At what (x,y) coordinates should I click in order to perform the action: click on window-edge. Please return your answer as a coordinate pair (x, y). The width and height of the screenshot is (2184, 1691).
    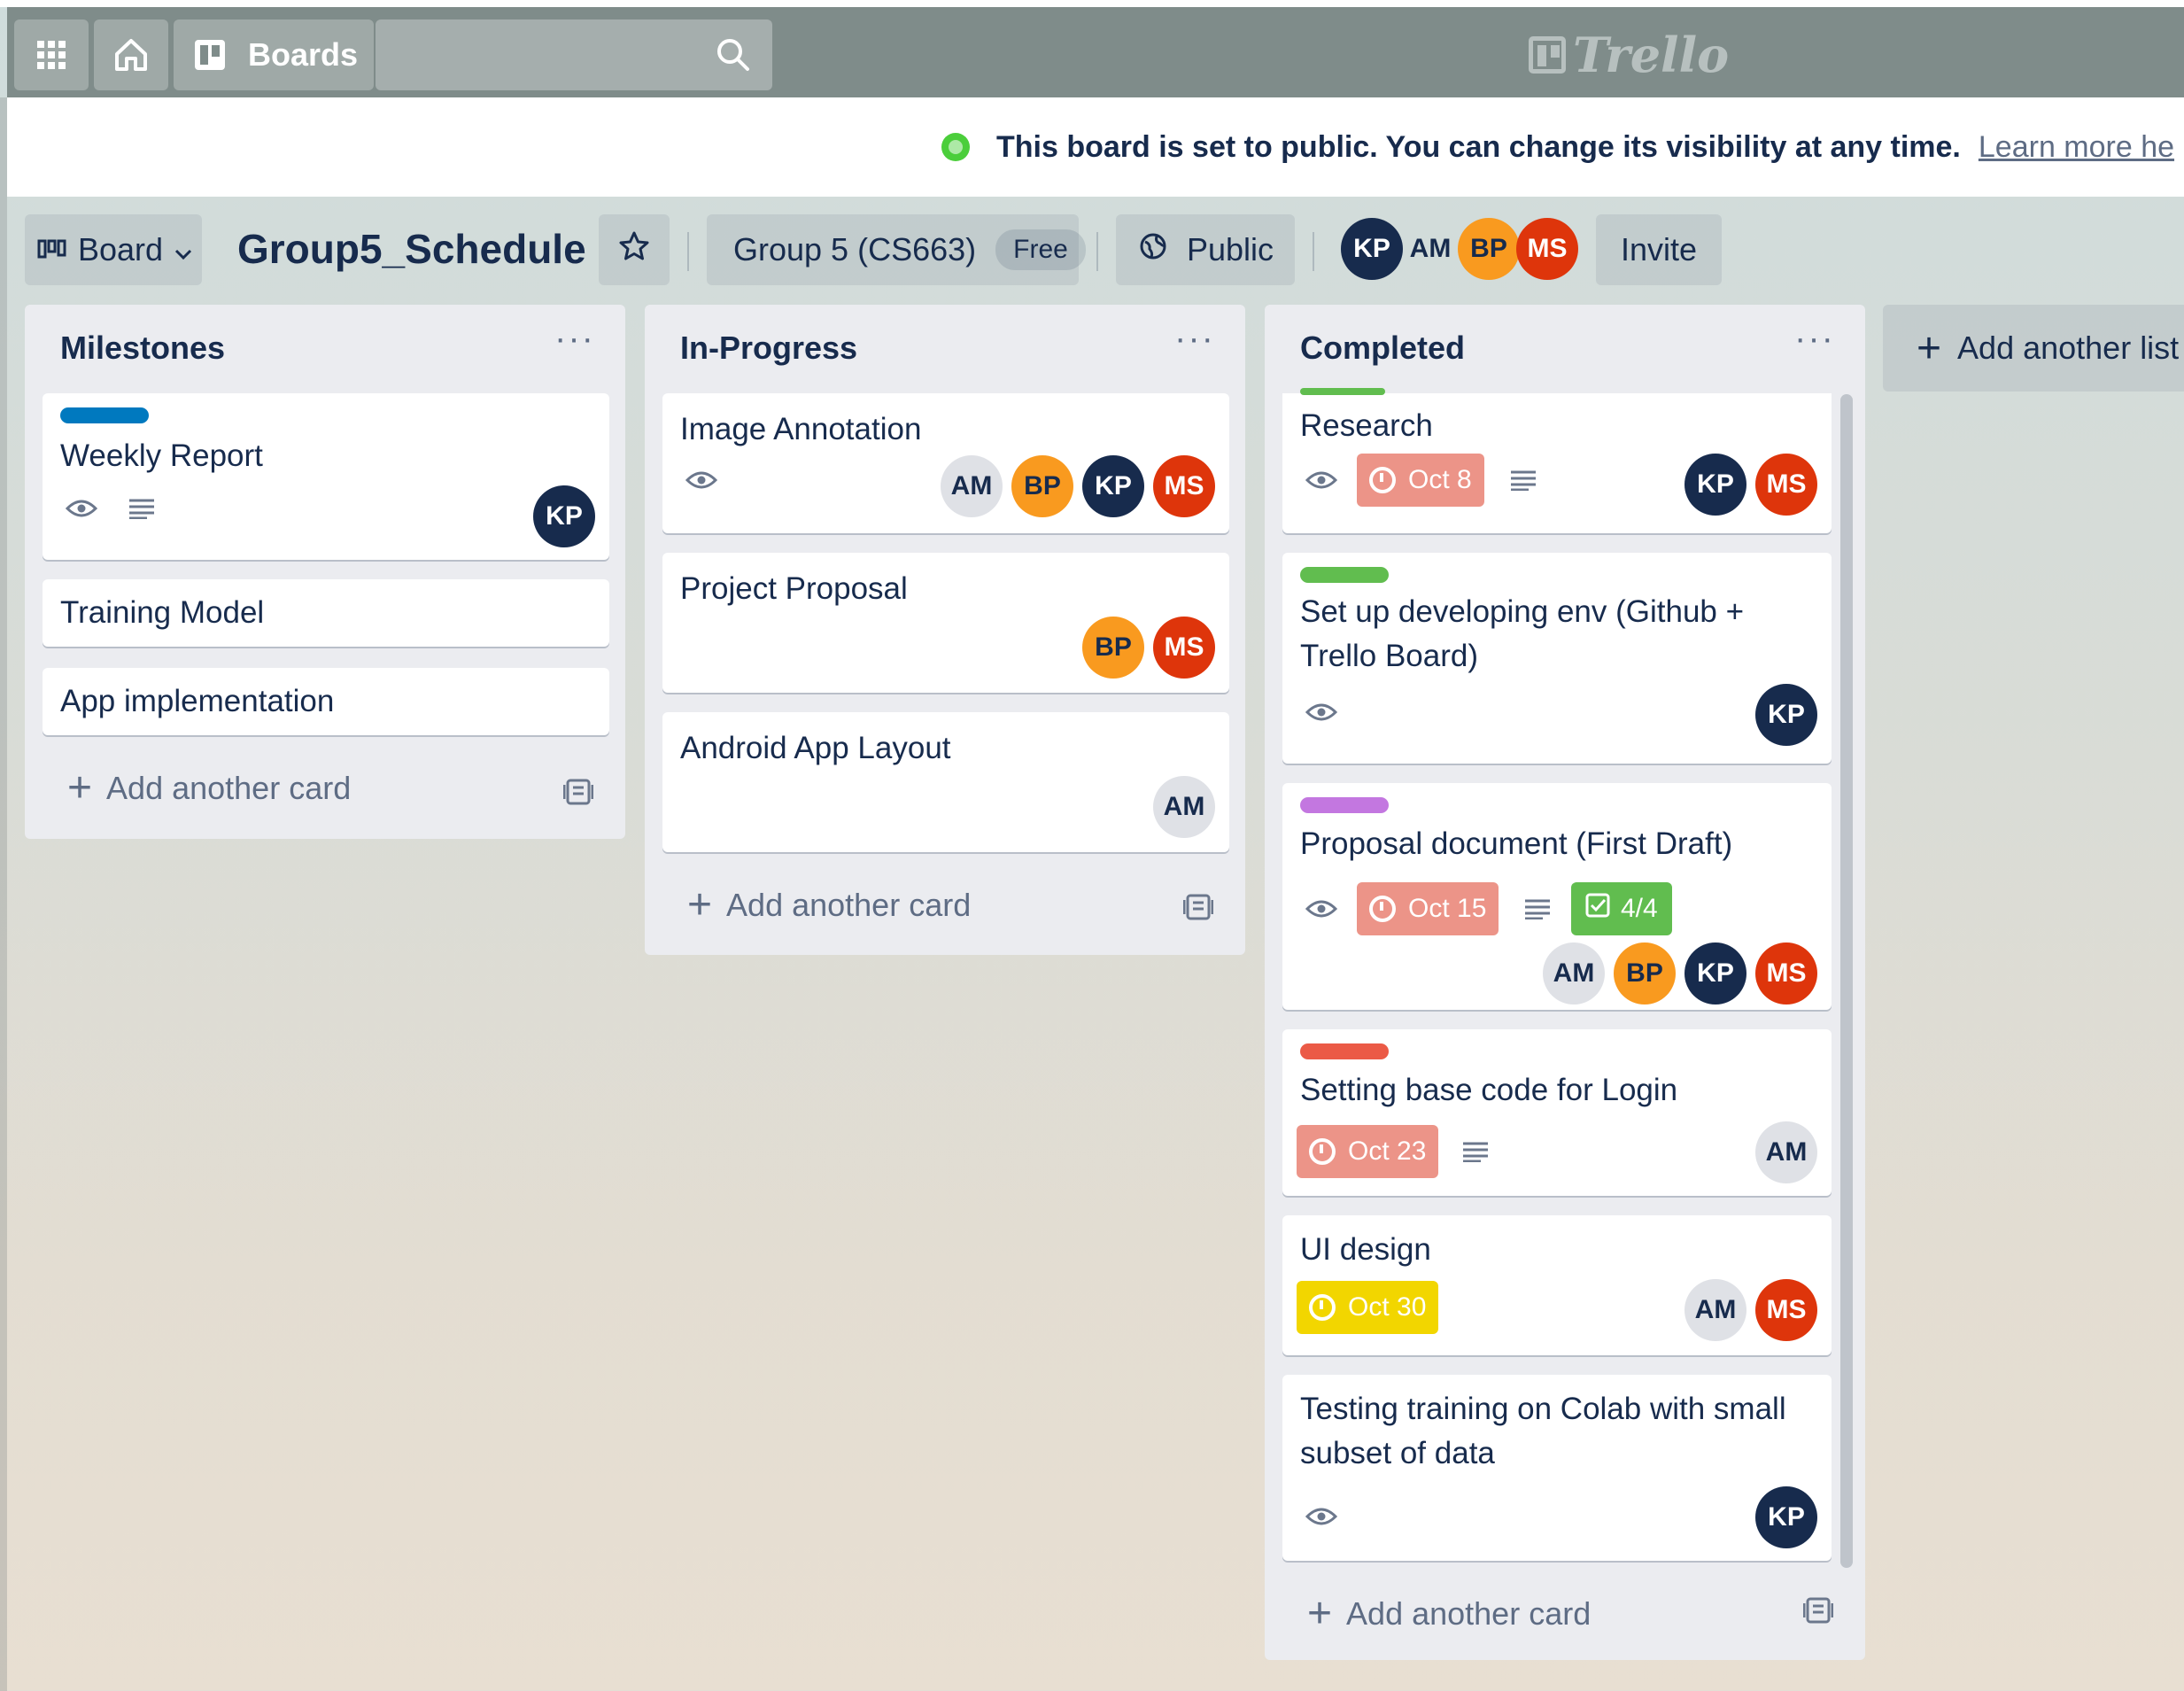
    Looking at the image, I should click on (3, 894).